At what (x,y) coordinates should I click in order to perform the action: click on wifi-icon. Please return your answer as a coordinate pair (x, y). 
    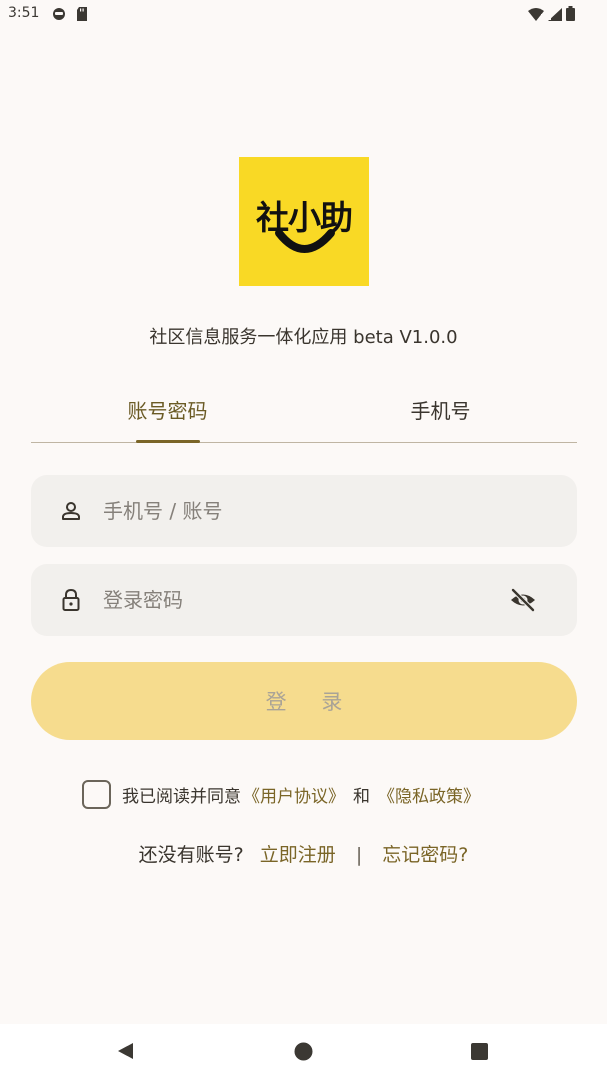
    Looking at the image, I should click on (536, 15).